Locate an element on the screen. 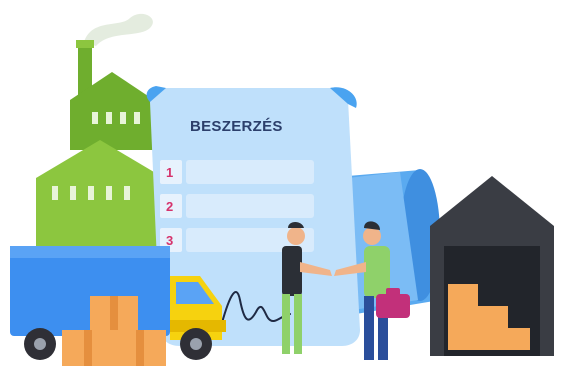 The width and height of the screenshot is (562, 371). step-number-2: 2 is located at coordinates (169, 206).